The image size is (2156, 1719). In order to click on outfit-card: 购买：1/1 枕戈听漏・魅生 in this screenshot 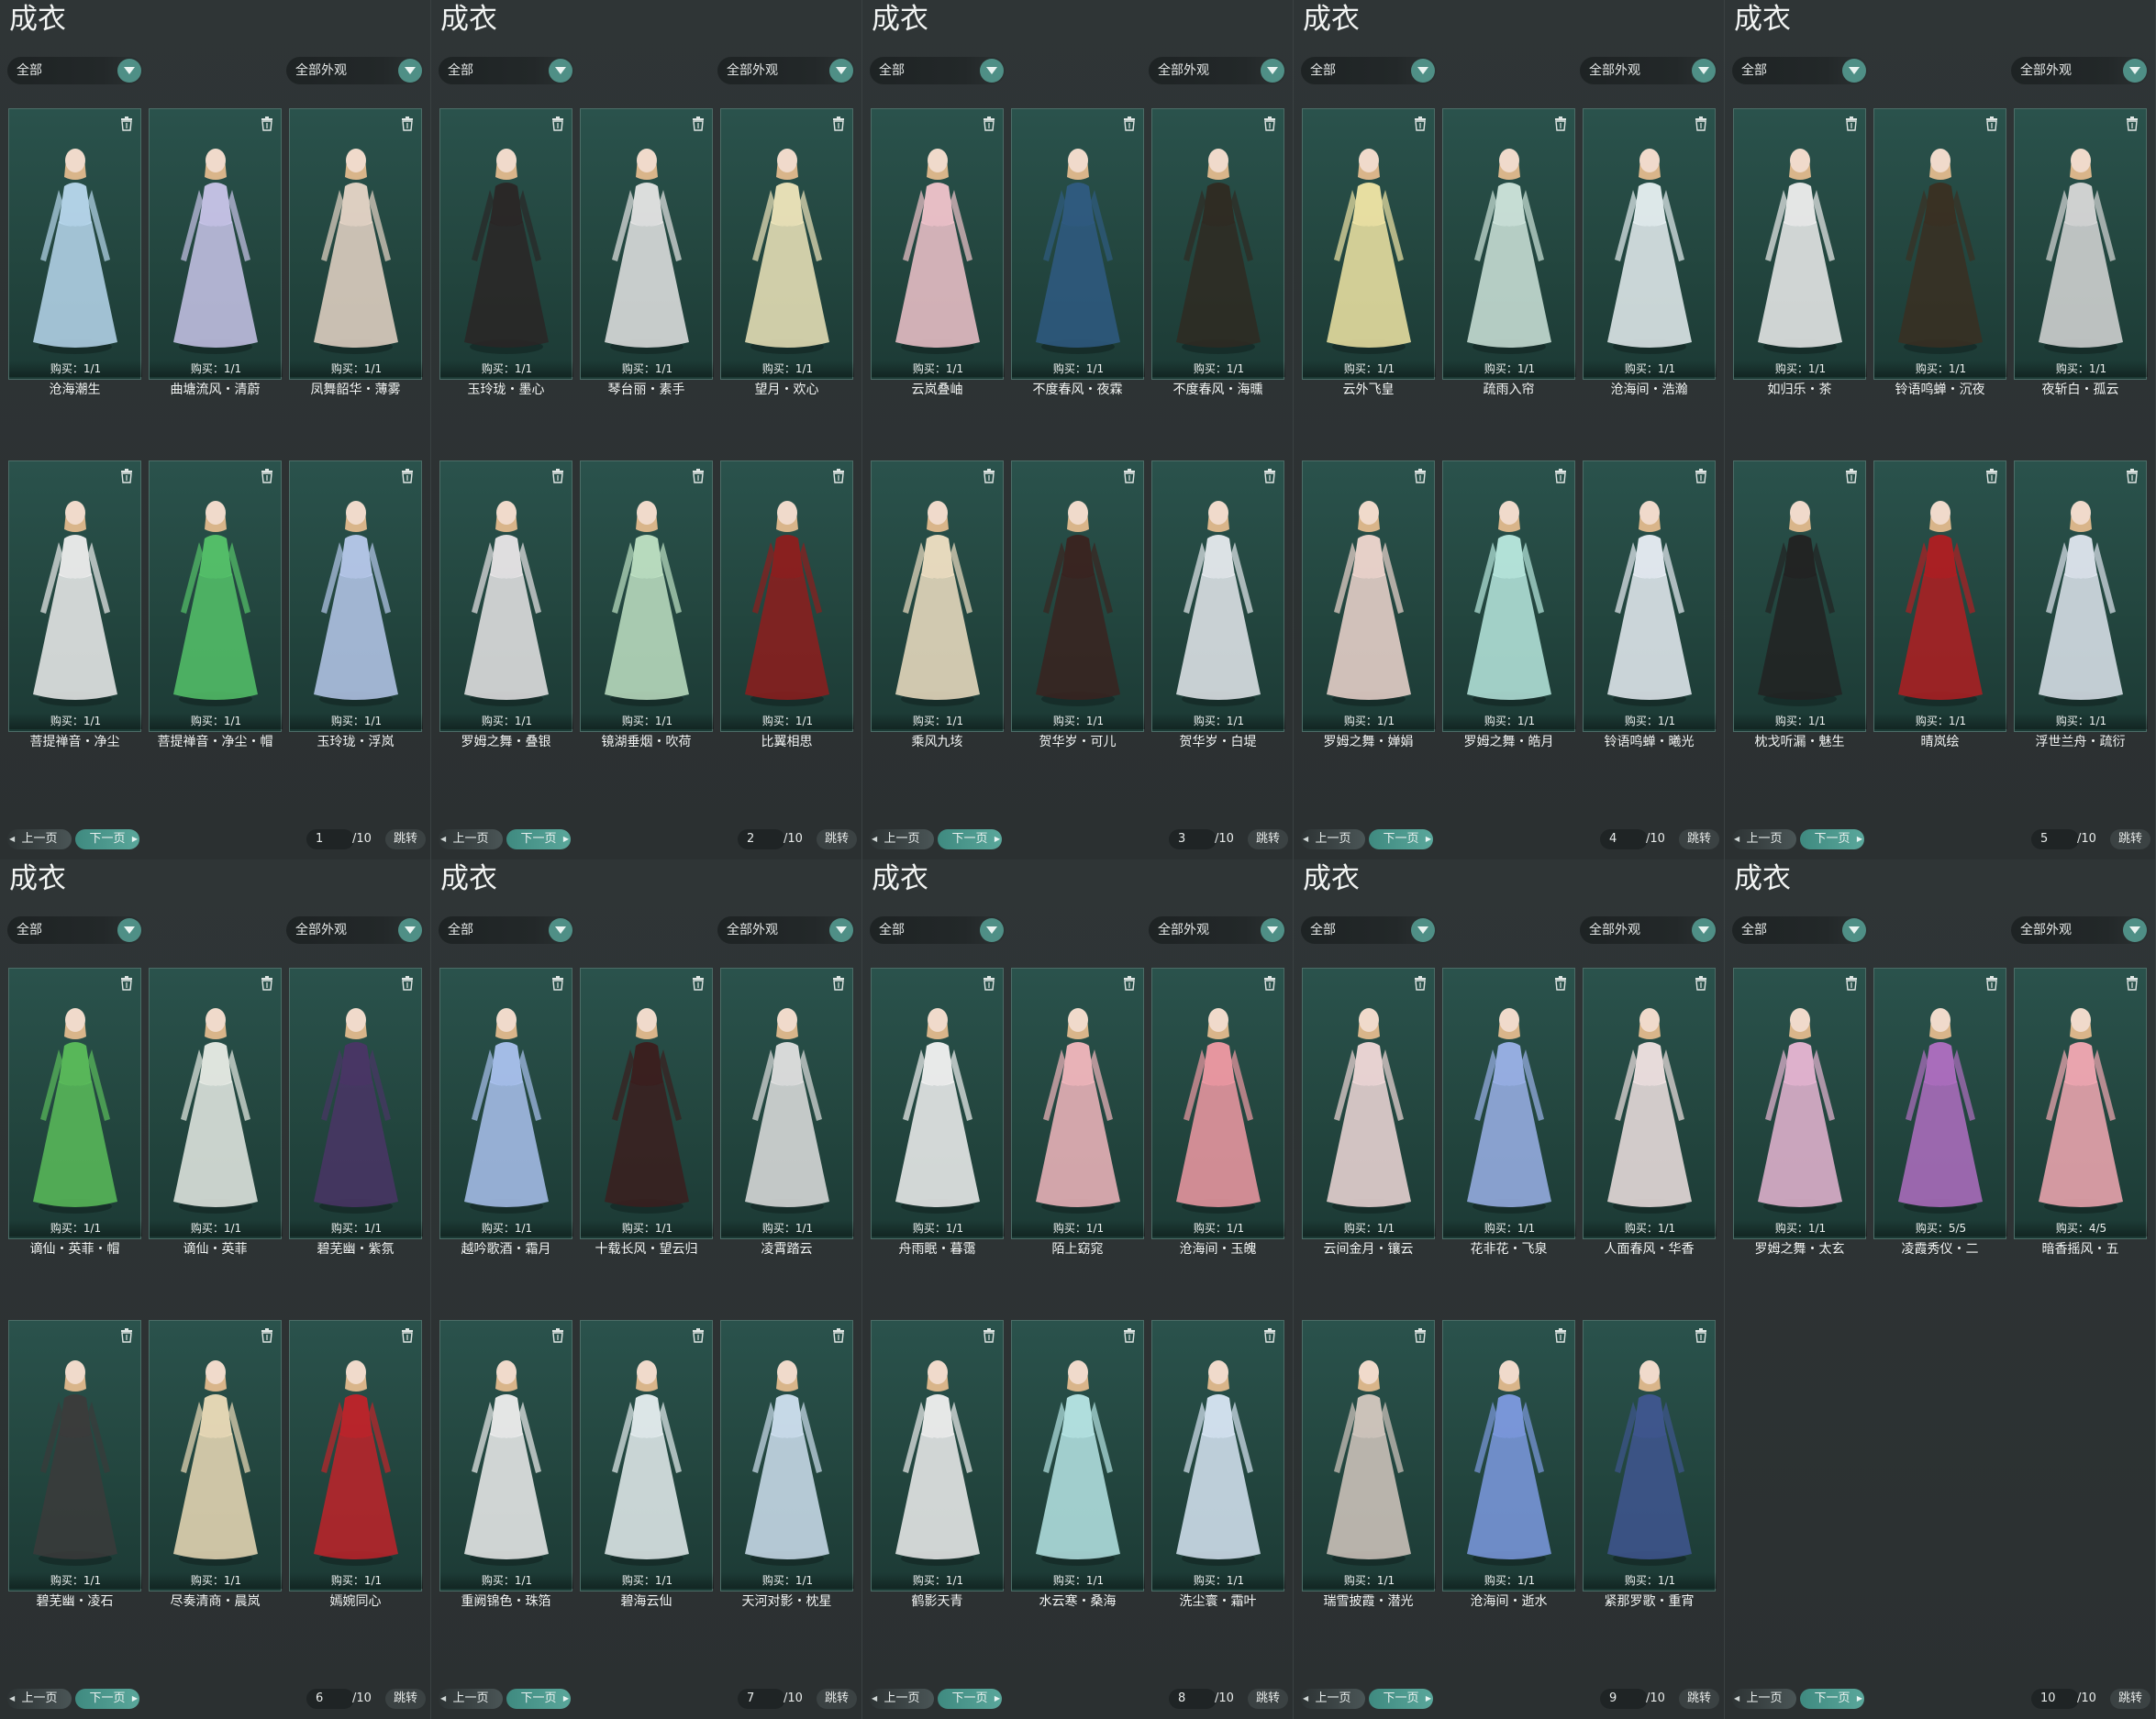, I will do `click(1800, 604)`.